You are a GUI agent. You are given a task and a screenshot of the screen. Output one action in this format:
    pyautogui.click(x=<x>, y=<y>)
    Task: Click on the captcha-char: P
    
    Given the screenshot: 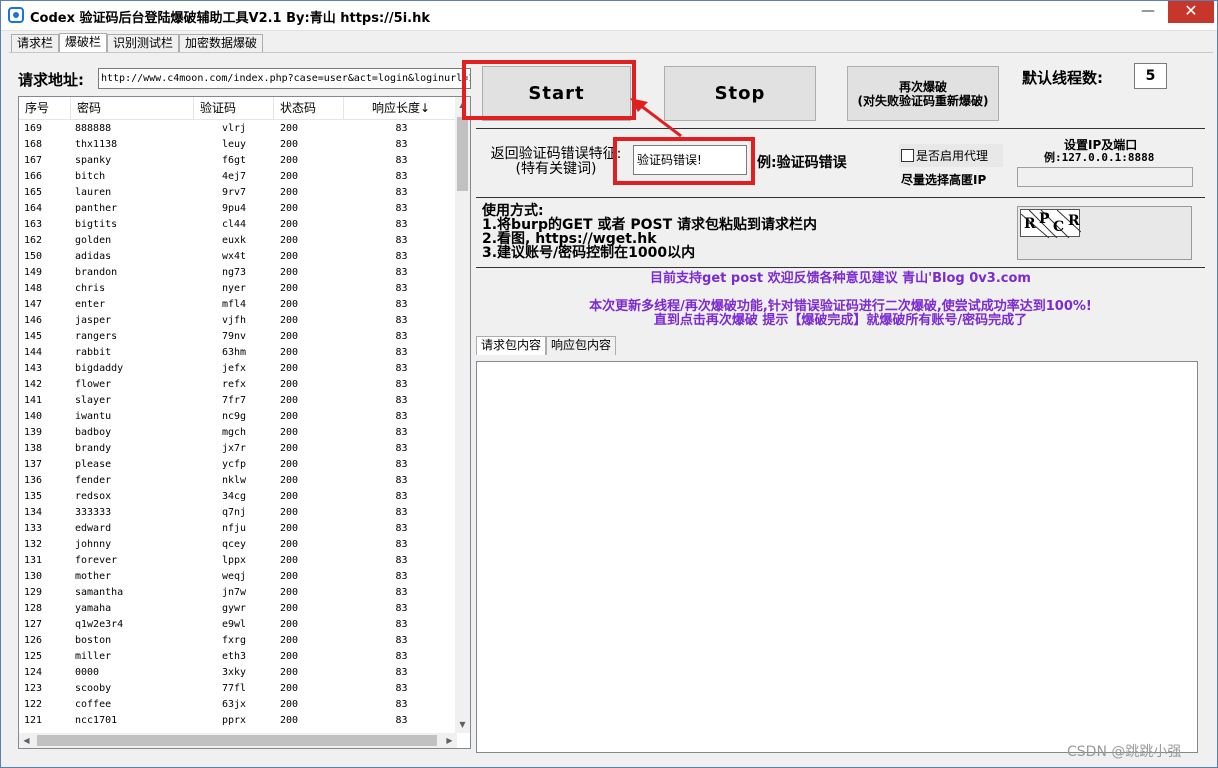 What is the action you would take?
    pyautogui.click(x=1044, y=219)
    